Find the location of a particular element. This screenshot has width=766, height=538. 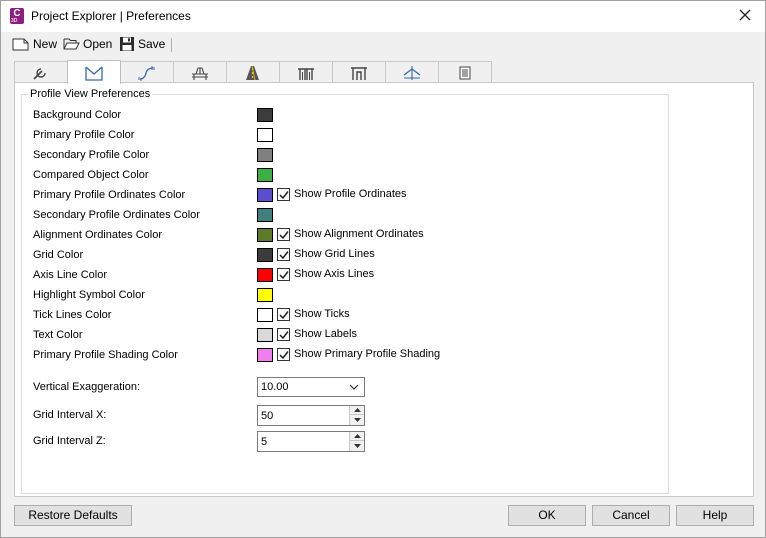

grid-interval-z-value: 5 is located at coordinates (264, 442).